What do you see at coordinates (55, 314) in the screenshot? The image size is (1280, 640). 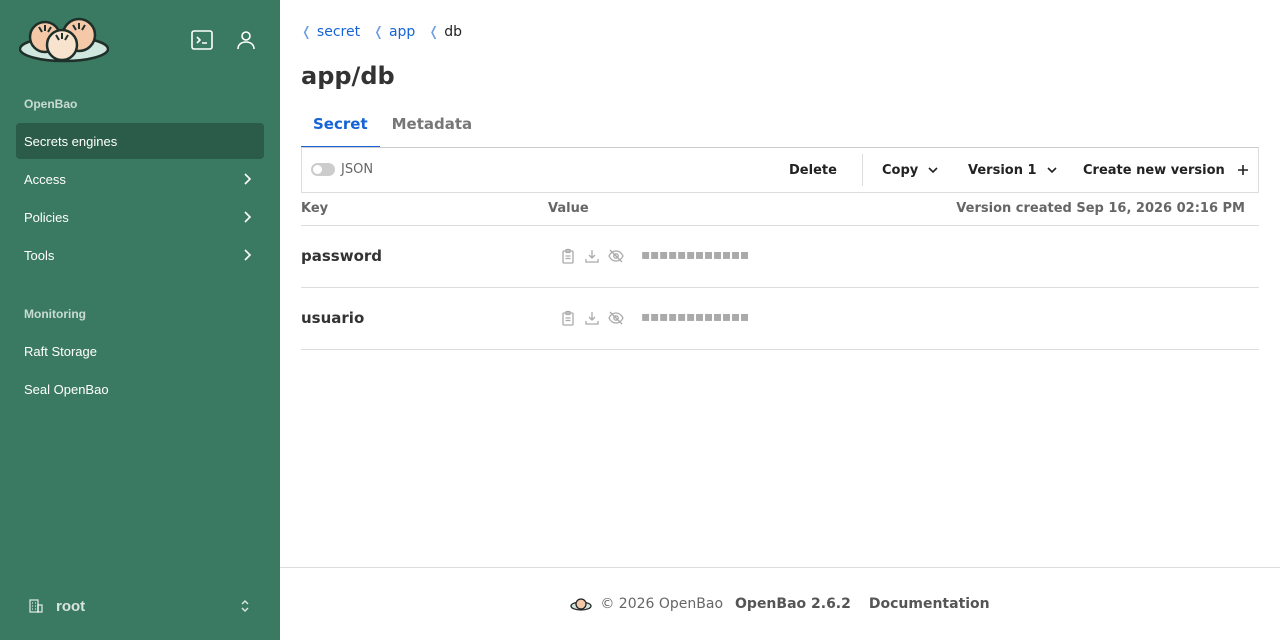 I see `section-label-monitoring: Monitoring` at bounding box center [55, 314].